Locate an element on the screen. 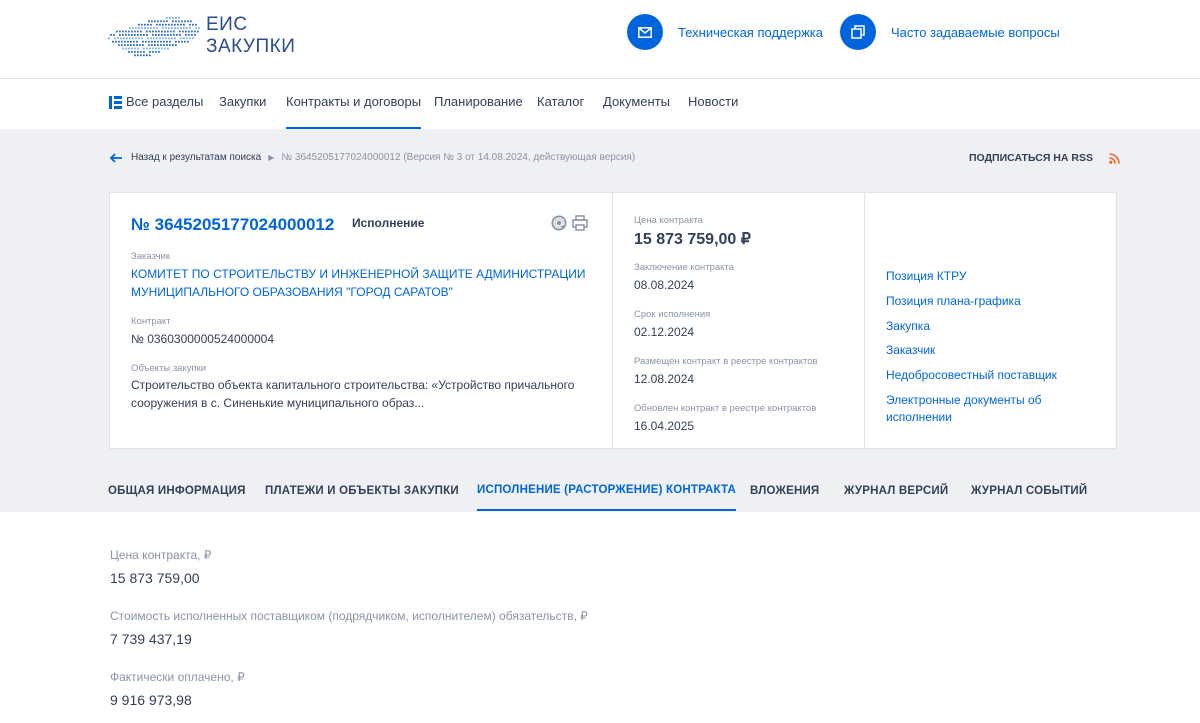  support-link: Техническая поддержка is located at coordinates (725, 32).